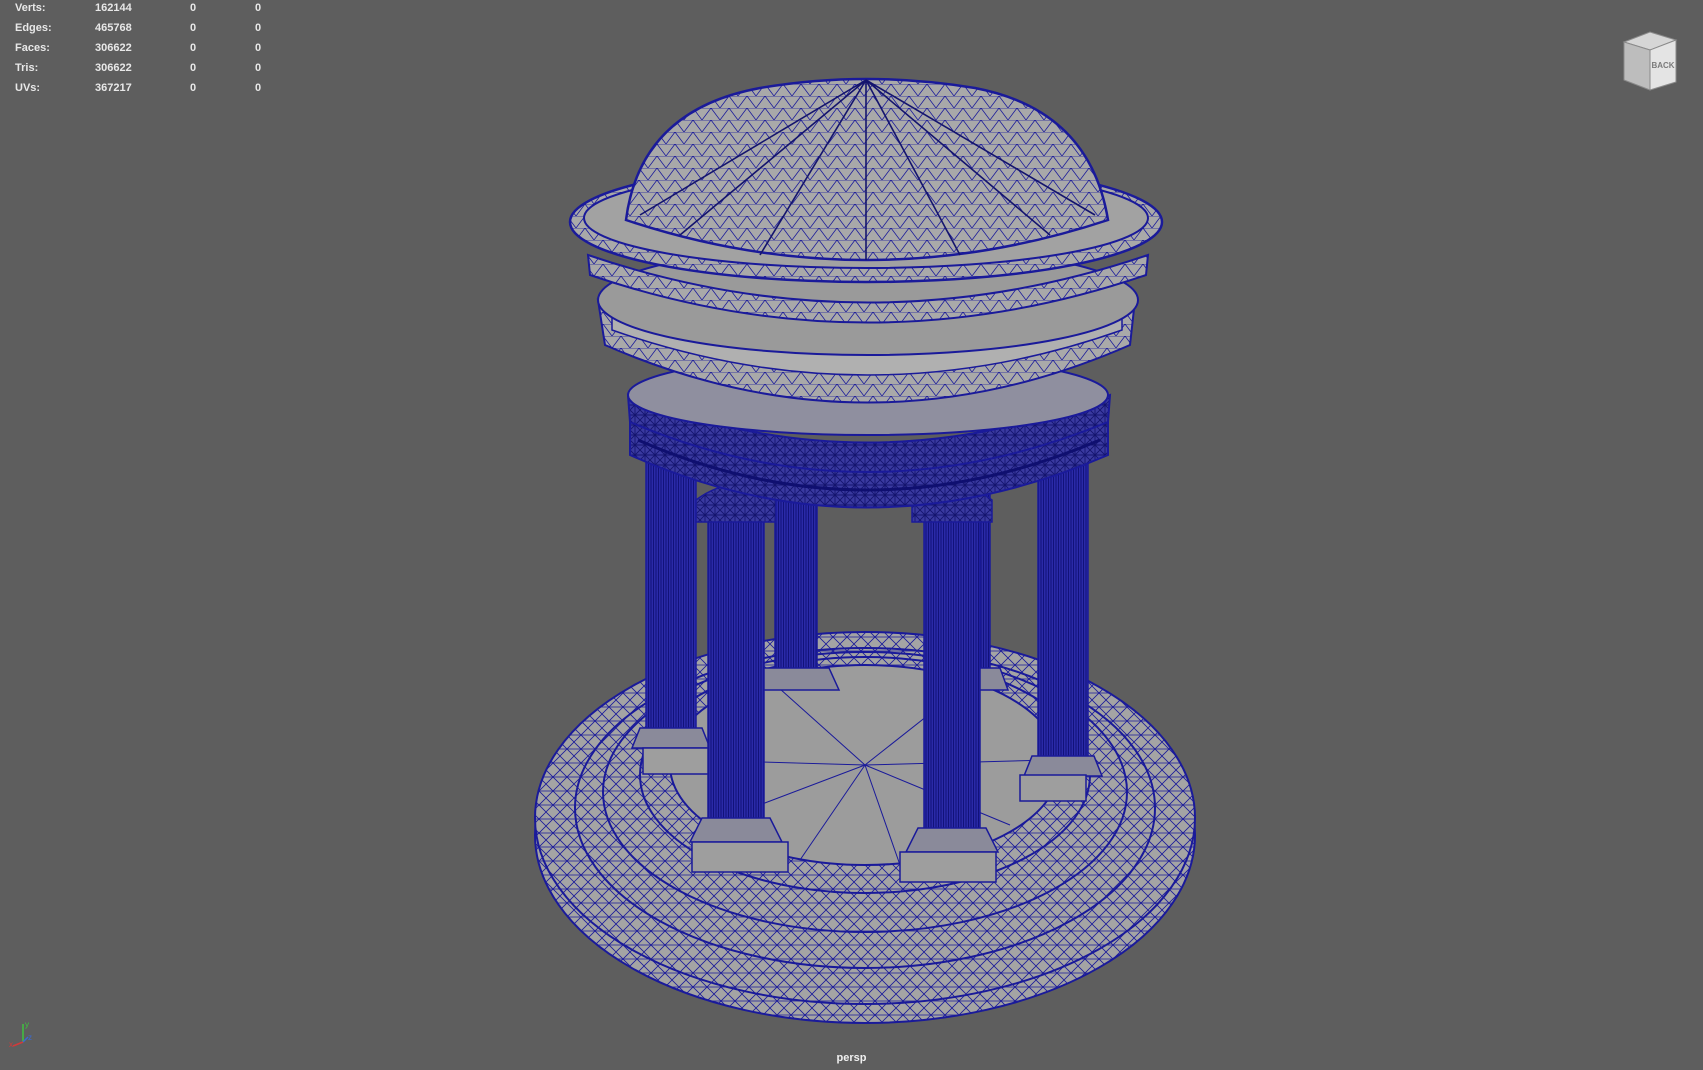  I want to click on base-steps, so click(865, 827).